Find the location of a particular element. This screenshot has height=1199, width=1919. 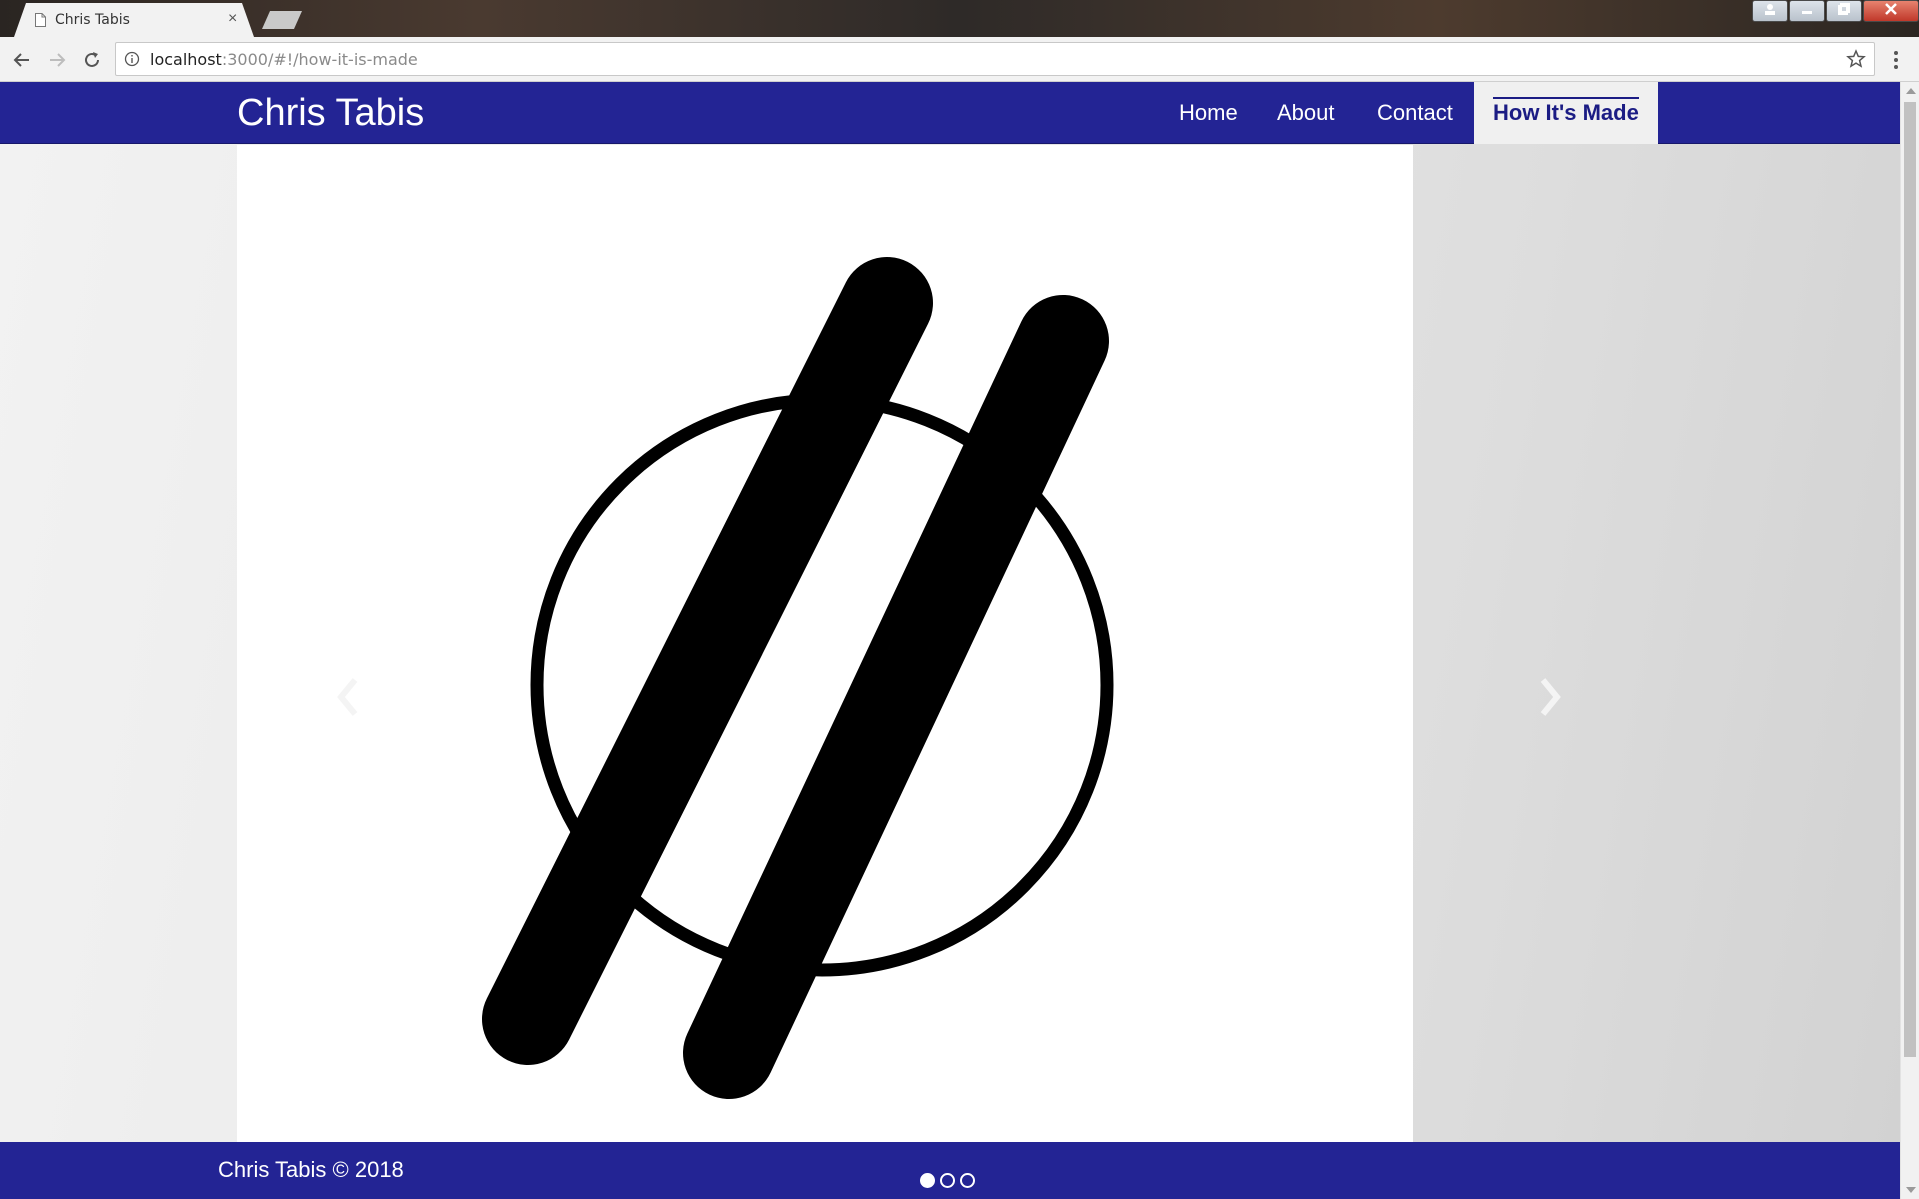

address-bar: localhost:3000/#!/how-it-is-made is located at coordinates (995, 59).